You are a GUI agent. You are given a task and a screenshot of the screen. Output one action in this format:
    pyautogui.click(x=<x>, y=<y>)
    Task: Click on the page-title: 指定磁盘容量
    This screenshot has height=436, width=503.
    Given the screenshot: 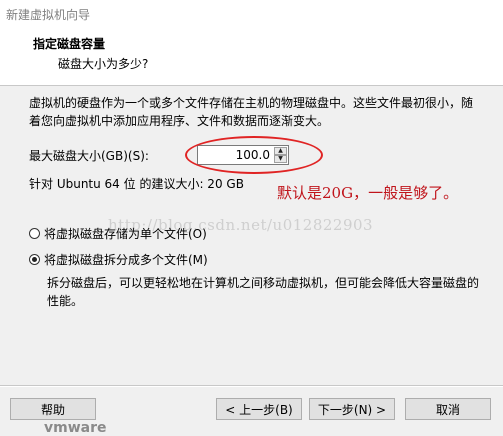 What is the action you would take?
    pyautogui.click(x=69, y=44)
    